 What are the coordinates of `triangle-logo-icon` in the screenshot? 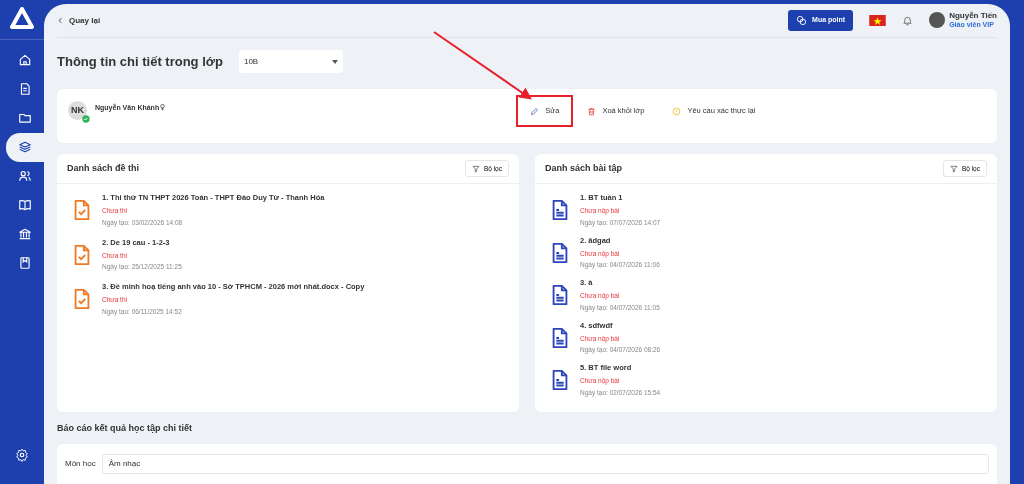 It's located at (22, 18).